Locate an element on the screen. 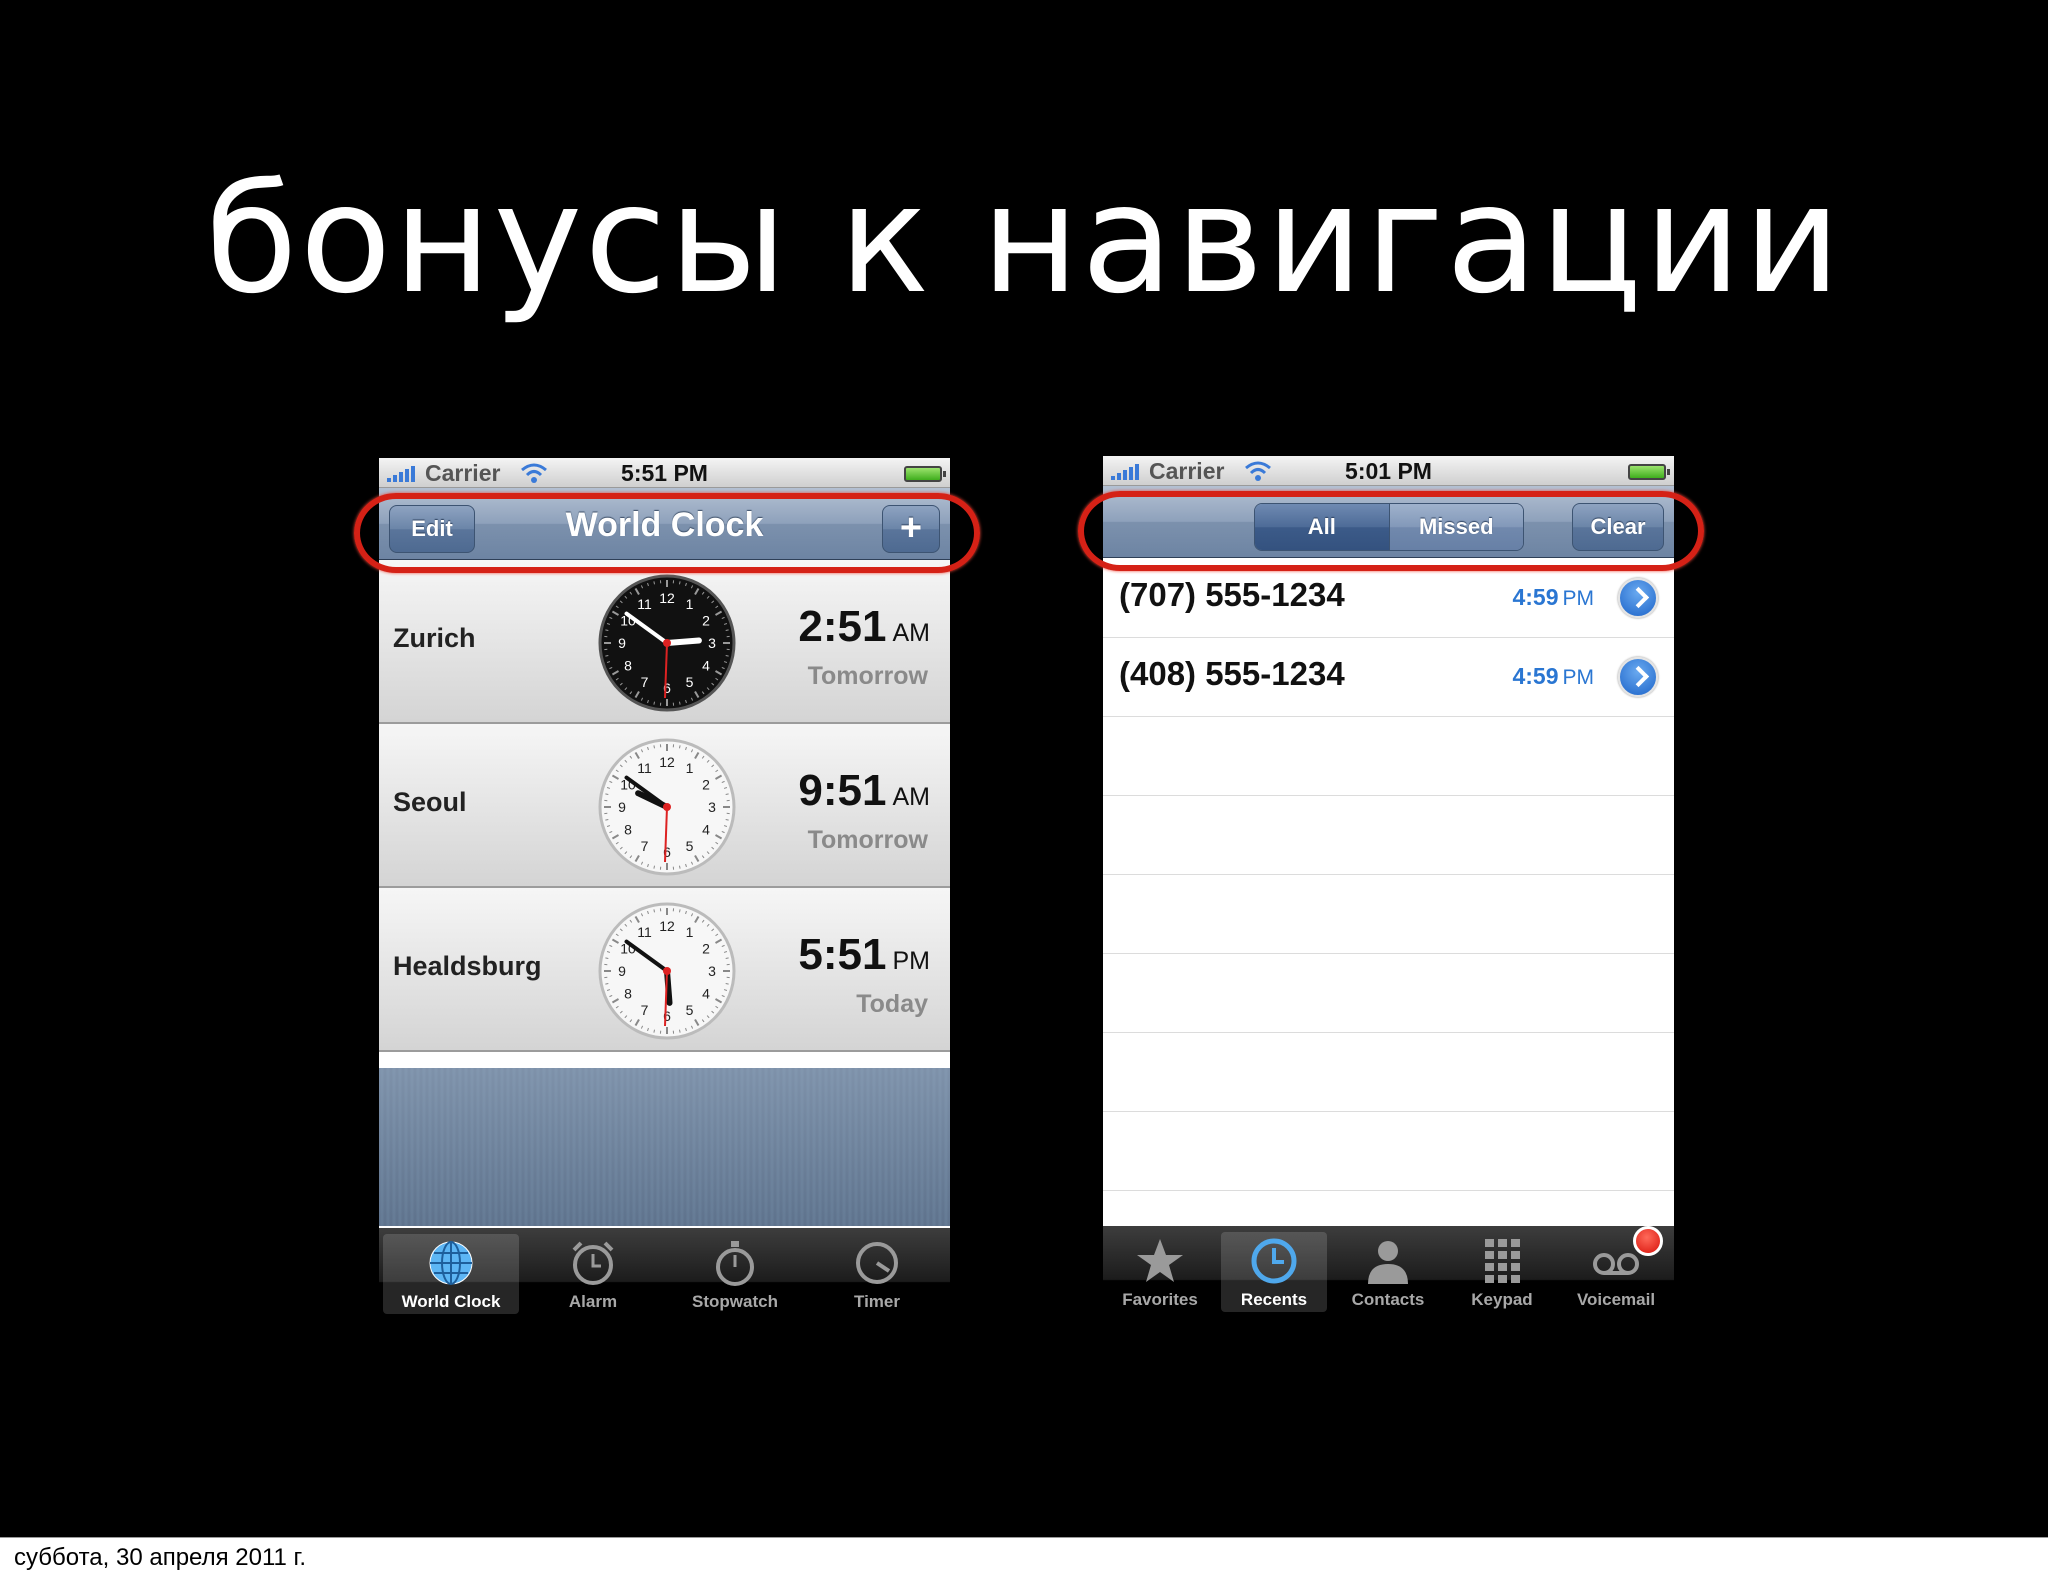 The image size is (2048, 1576). keypad-icon is located at coordinates (1502, 1261).